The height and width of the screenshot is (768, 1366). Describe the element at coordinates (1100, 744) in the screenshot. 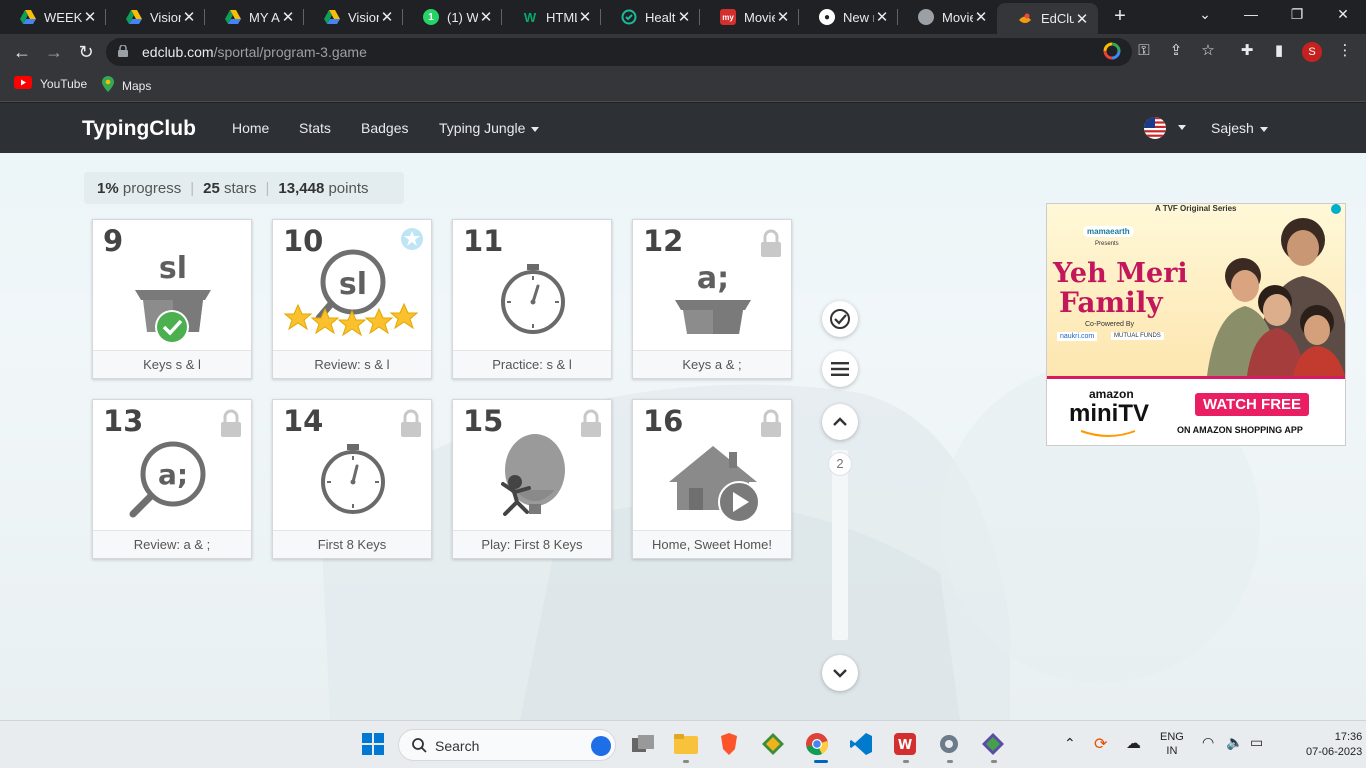

I see `sync-icon: ⟳` at that location.